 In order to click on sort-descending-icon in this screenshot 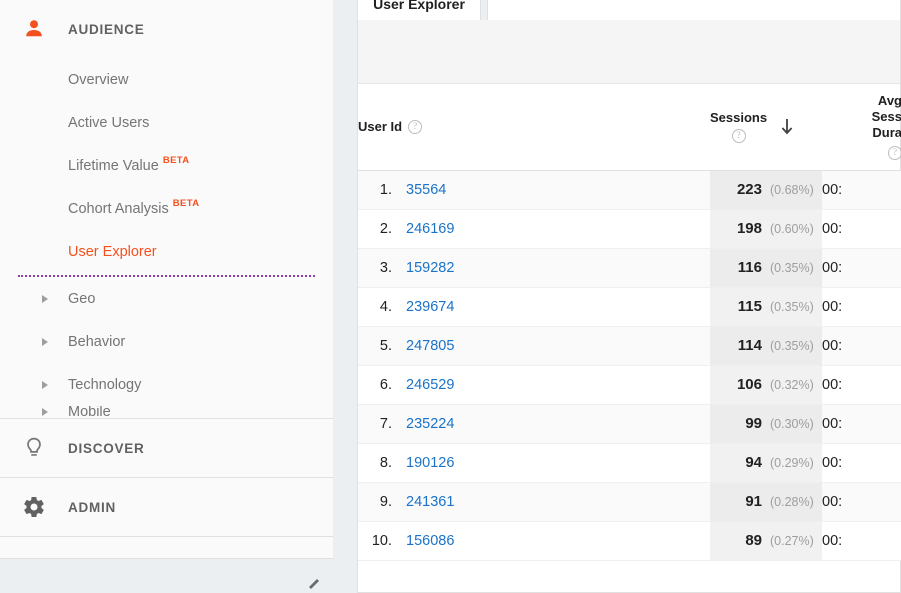, I will do `click(787, 128)`.